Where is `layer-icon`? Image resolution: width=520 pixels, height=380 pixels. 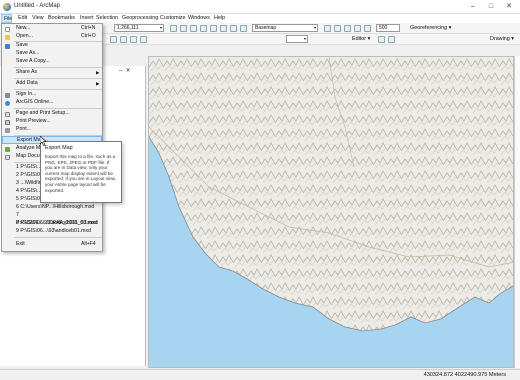
layer-icon is located at coordinates (327, 28).